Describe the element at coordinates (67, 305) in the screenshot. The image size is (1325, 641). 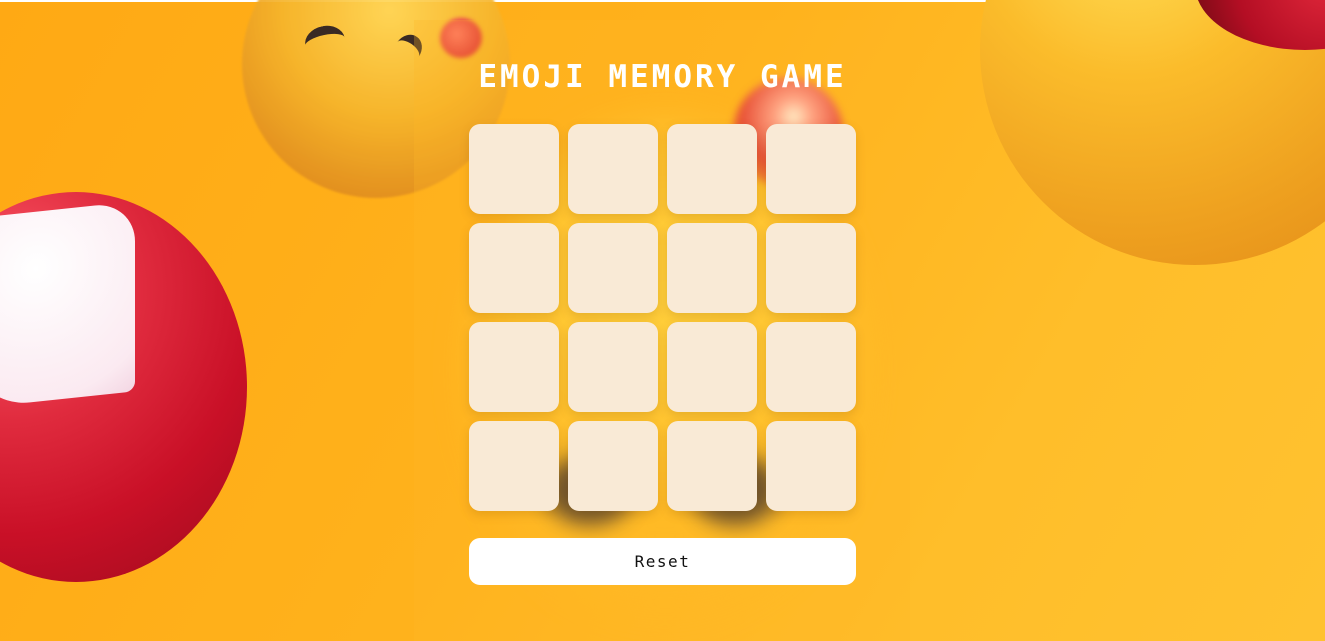
I see `heart-highlight` at that location.